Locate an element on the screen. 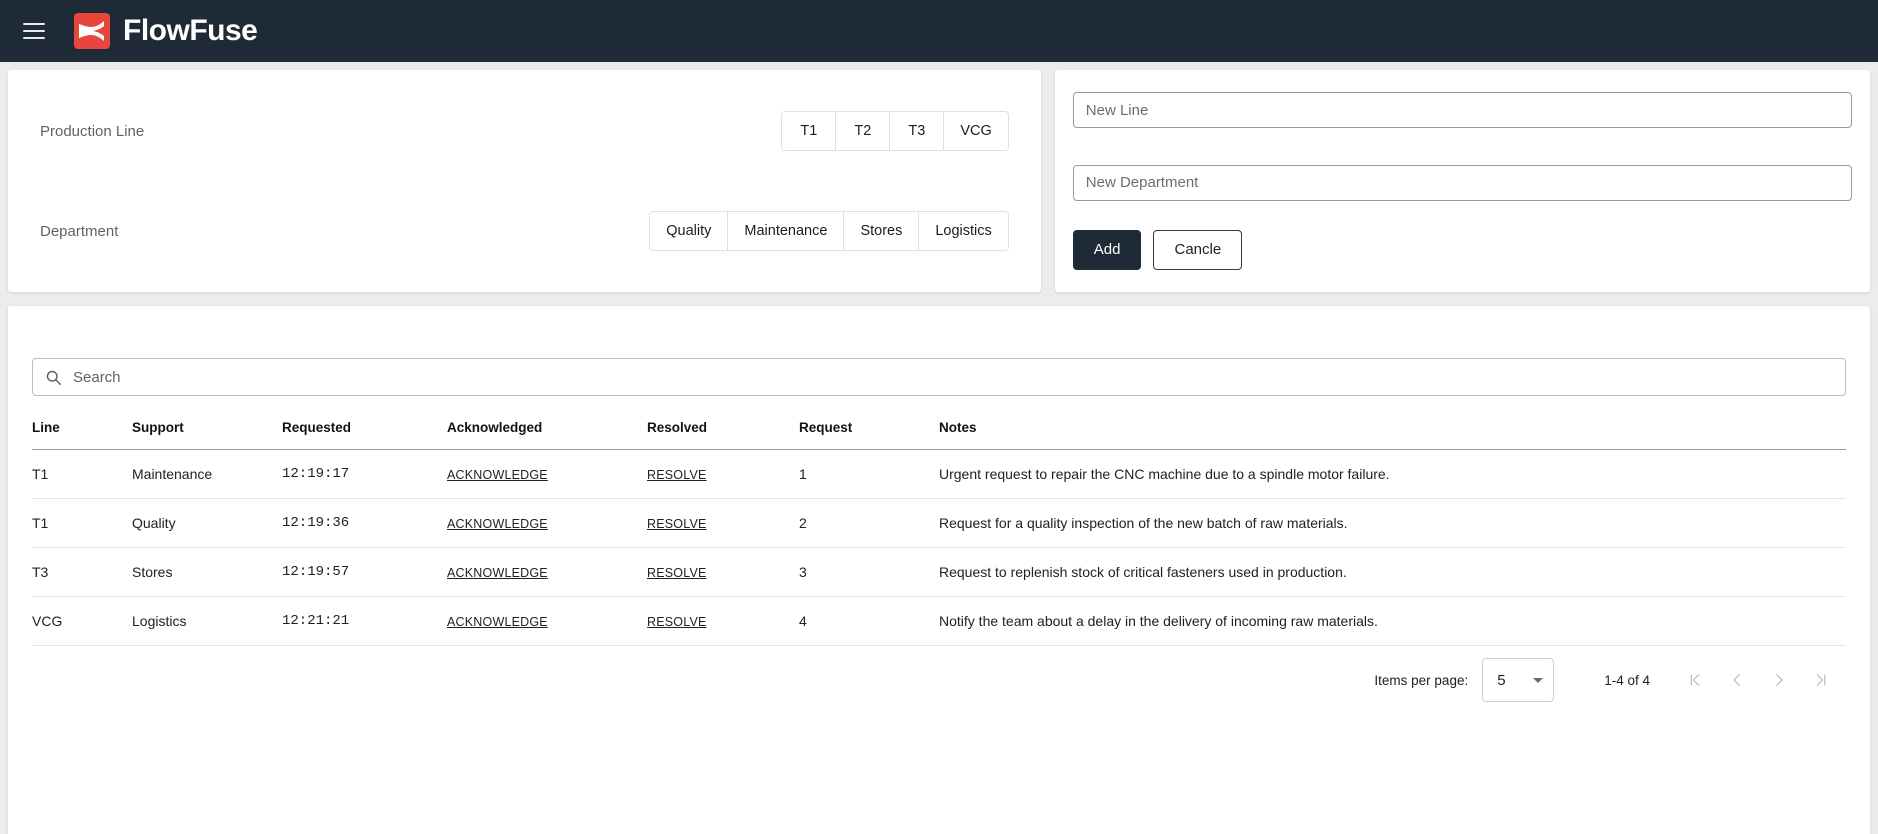 Image resolution: width=1878 pixels, height=834 pixels. last-page-icon is located at coordinates (1821, 680).